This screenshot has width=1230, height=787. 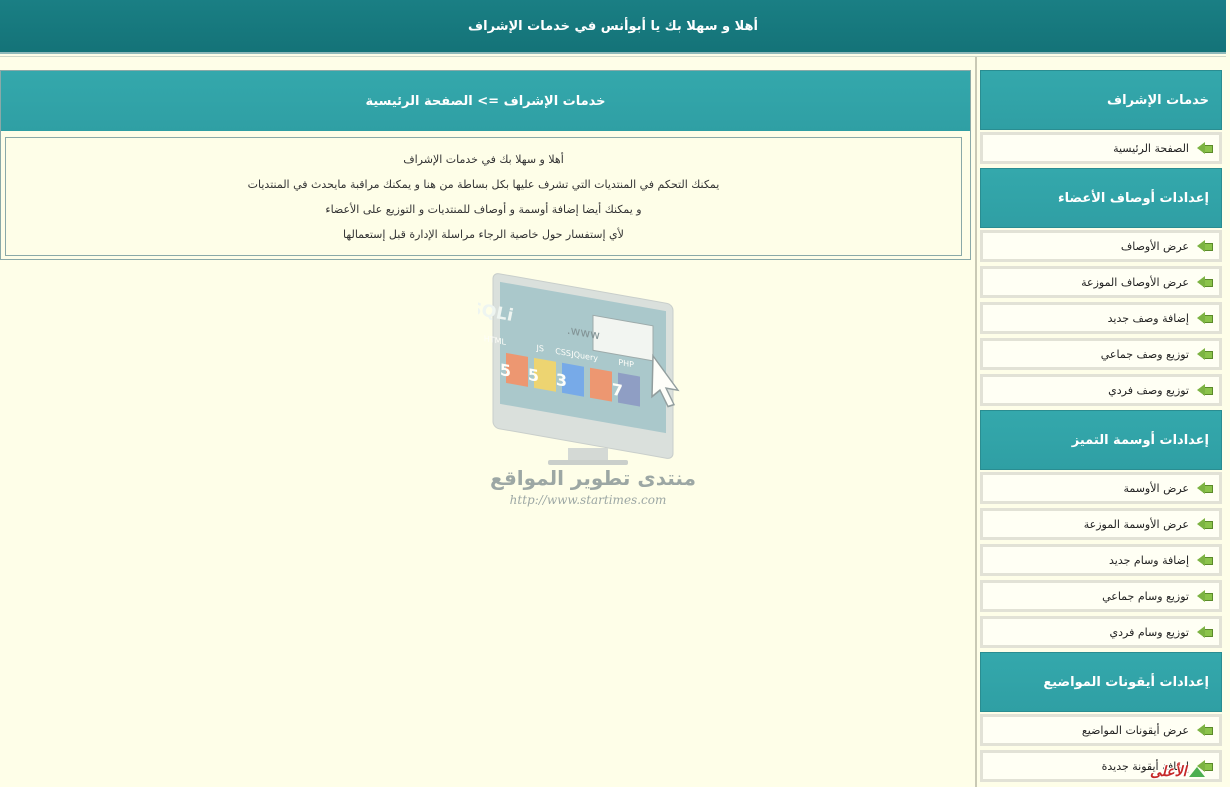 What do you see at coordinates (588, 500) in the screenshot?
I see `watermark-url: http://www.startimes.com` at bounding box center [588, 500].